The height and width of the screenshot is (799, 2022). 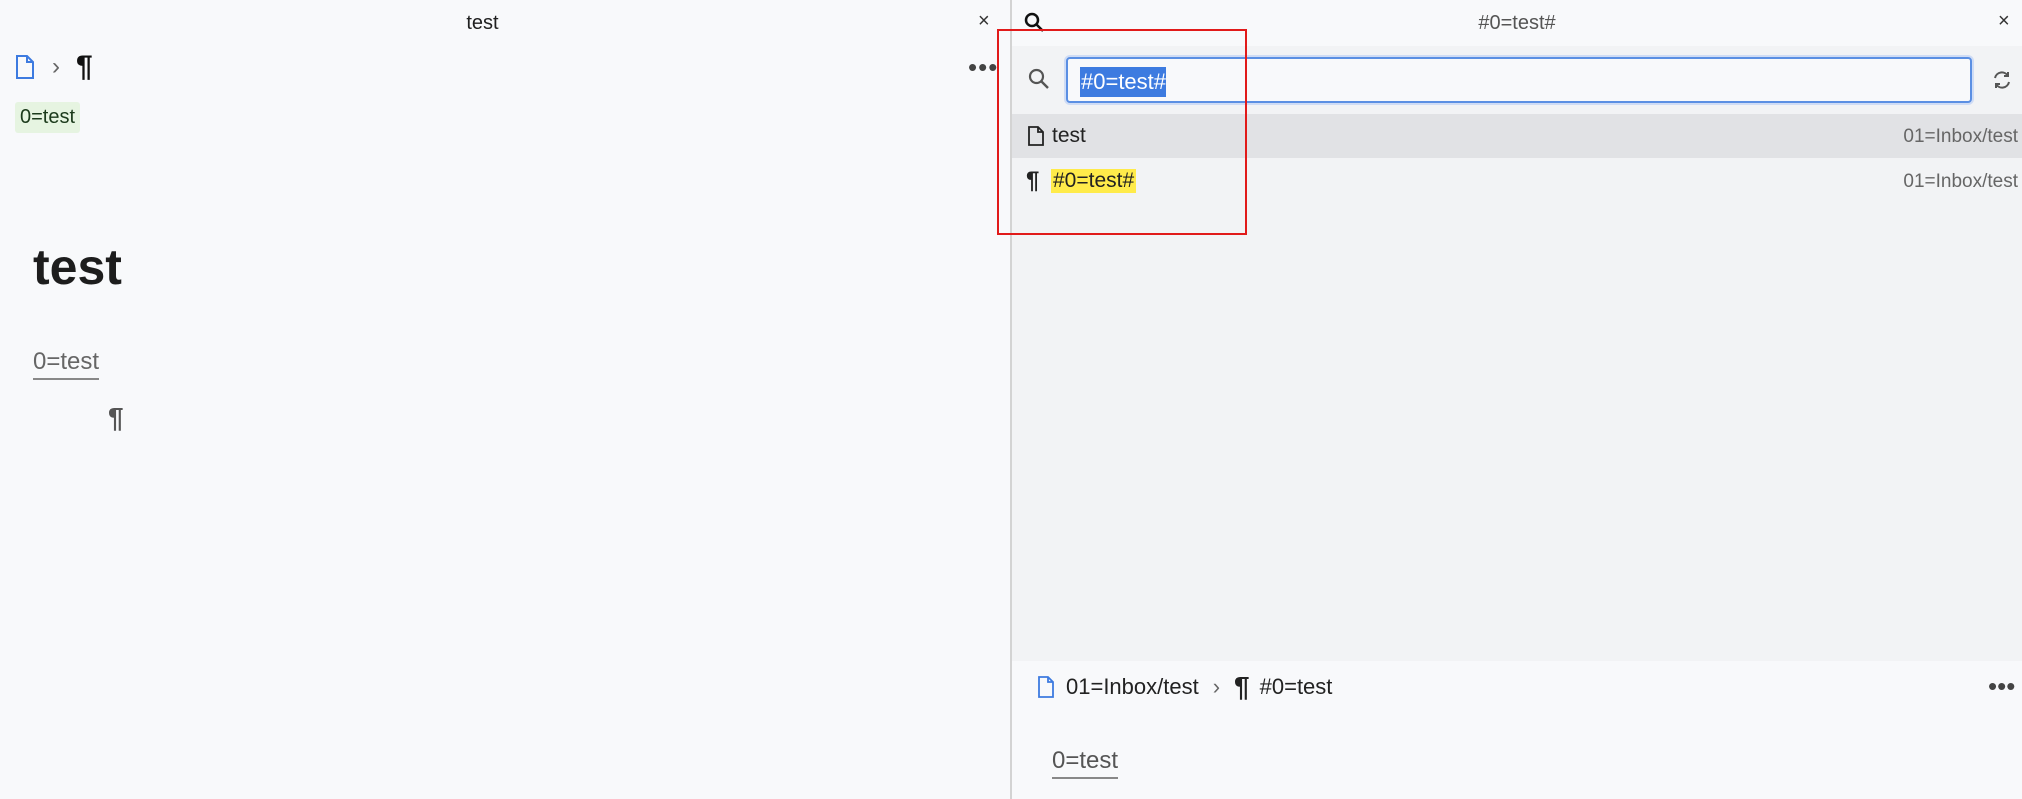 What do you see at coordinates (2002, 80) in the screenshot?
I see `refresh-icon` at bounding box center [2002, 80].